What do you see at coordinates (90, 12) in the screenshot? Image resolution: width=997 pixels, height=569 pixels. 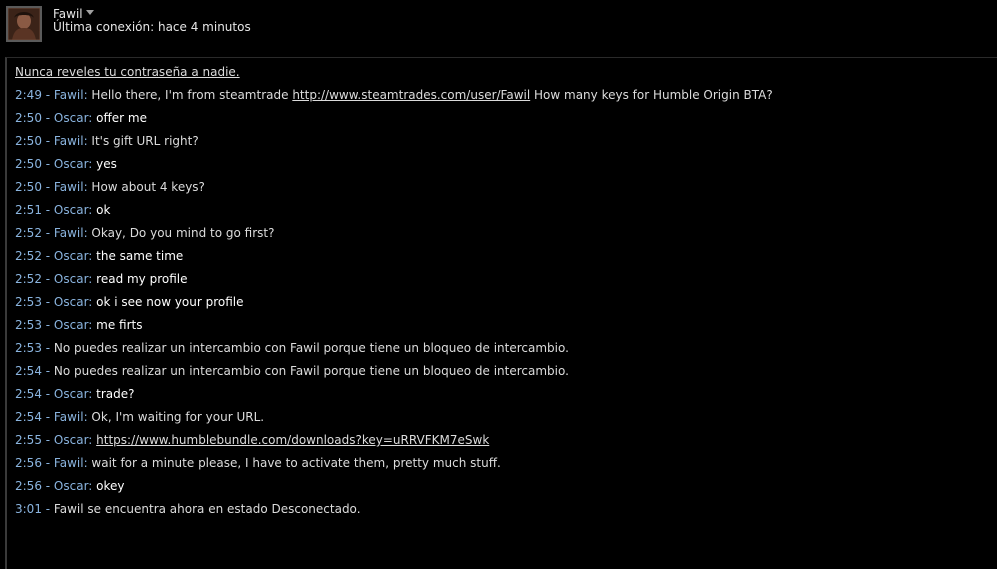 I see `chevron-down-icon` at bounding box center [90, 12].